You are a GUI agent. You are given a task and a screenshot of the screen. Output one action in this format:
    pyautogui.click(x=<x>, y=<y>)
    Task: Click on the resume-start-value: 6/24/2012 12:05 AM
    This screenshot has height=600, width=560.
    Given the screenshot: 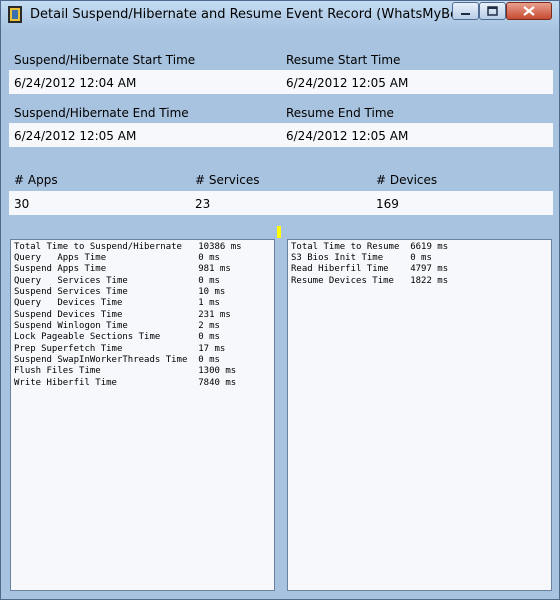 What is the action you would take?
    pyautogui.click(x=347, y=83)
    